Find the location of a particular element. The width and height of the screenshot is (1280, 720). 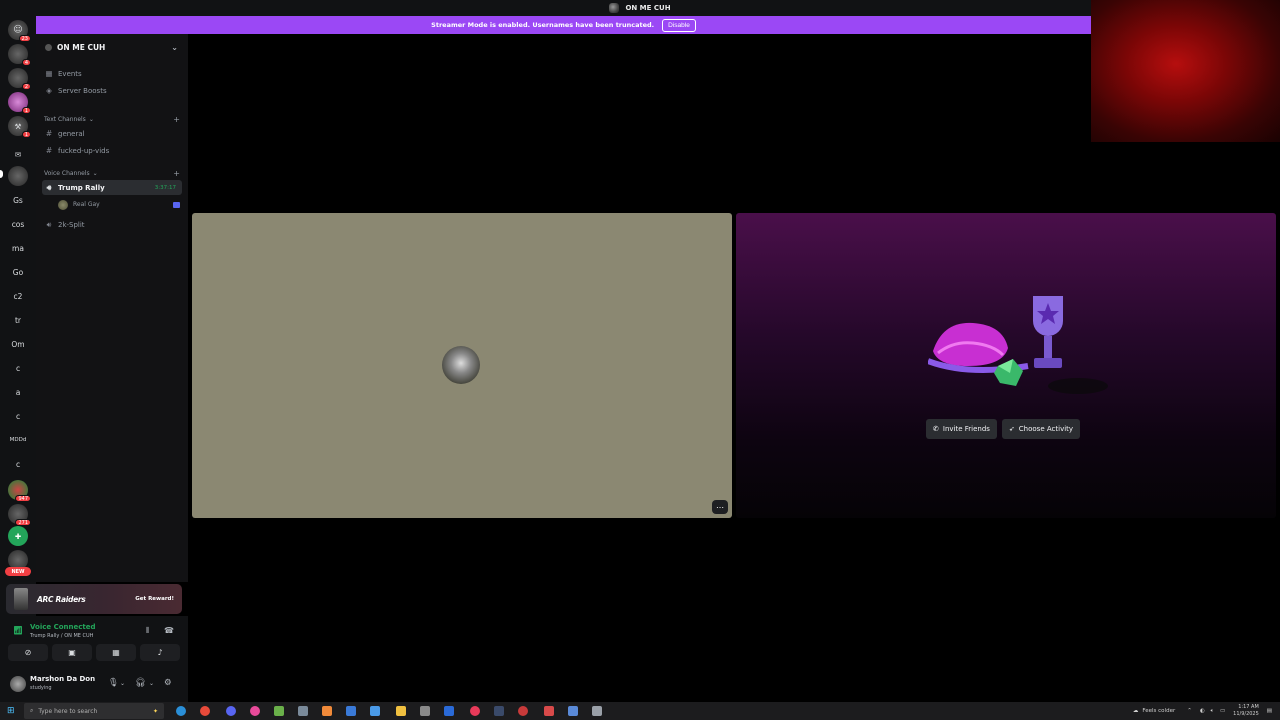

camera-preview is located at coordinates (1185, 71).